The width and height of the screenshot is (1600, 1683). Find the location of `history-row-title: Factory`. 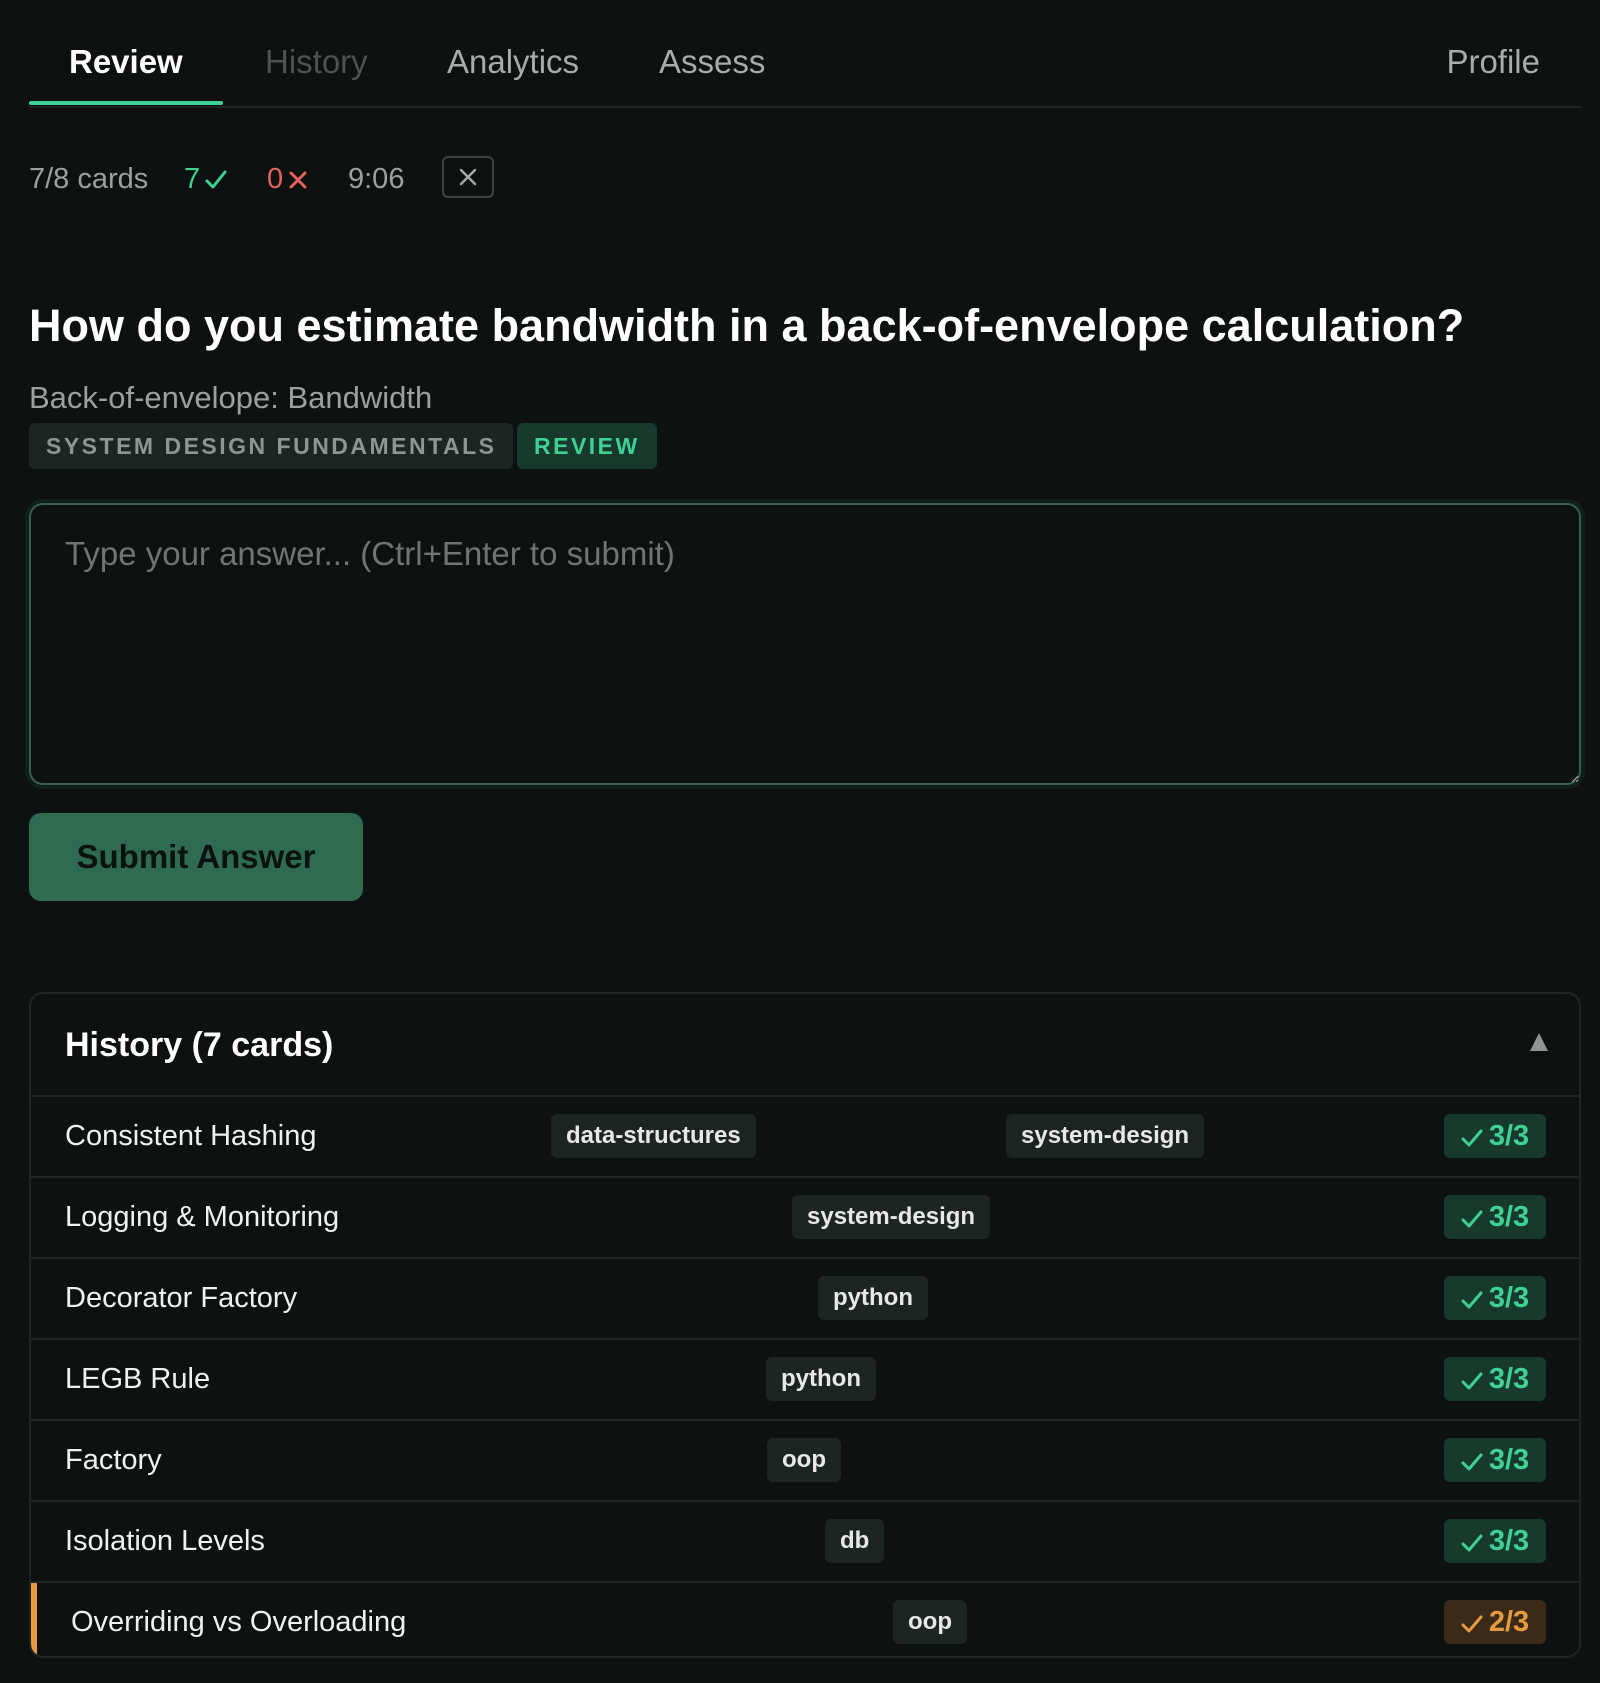

history-row-title: Factory is located at coordinates (113, 1460).